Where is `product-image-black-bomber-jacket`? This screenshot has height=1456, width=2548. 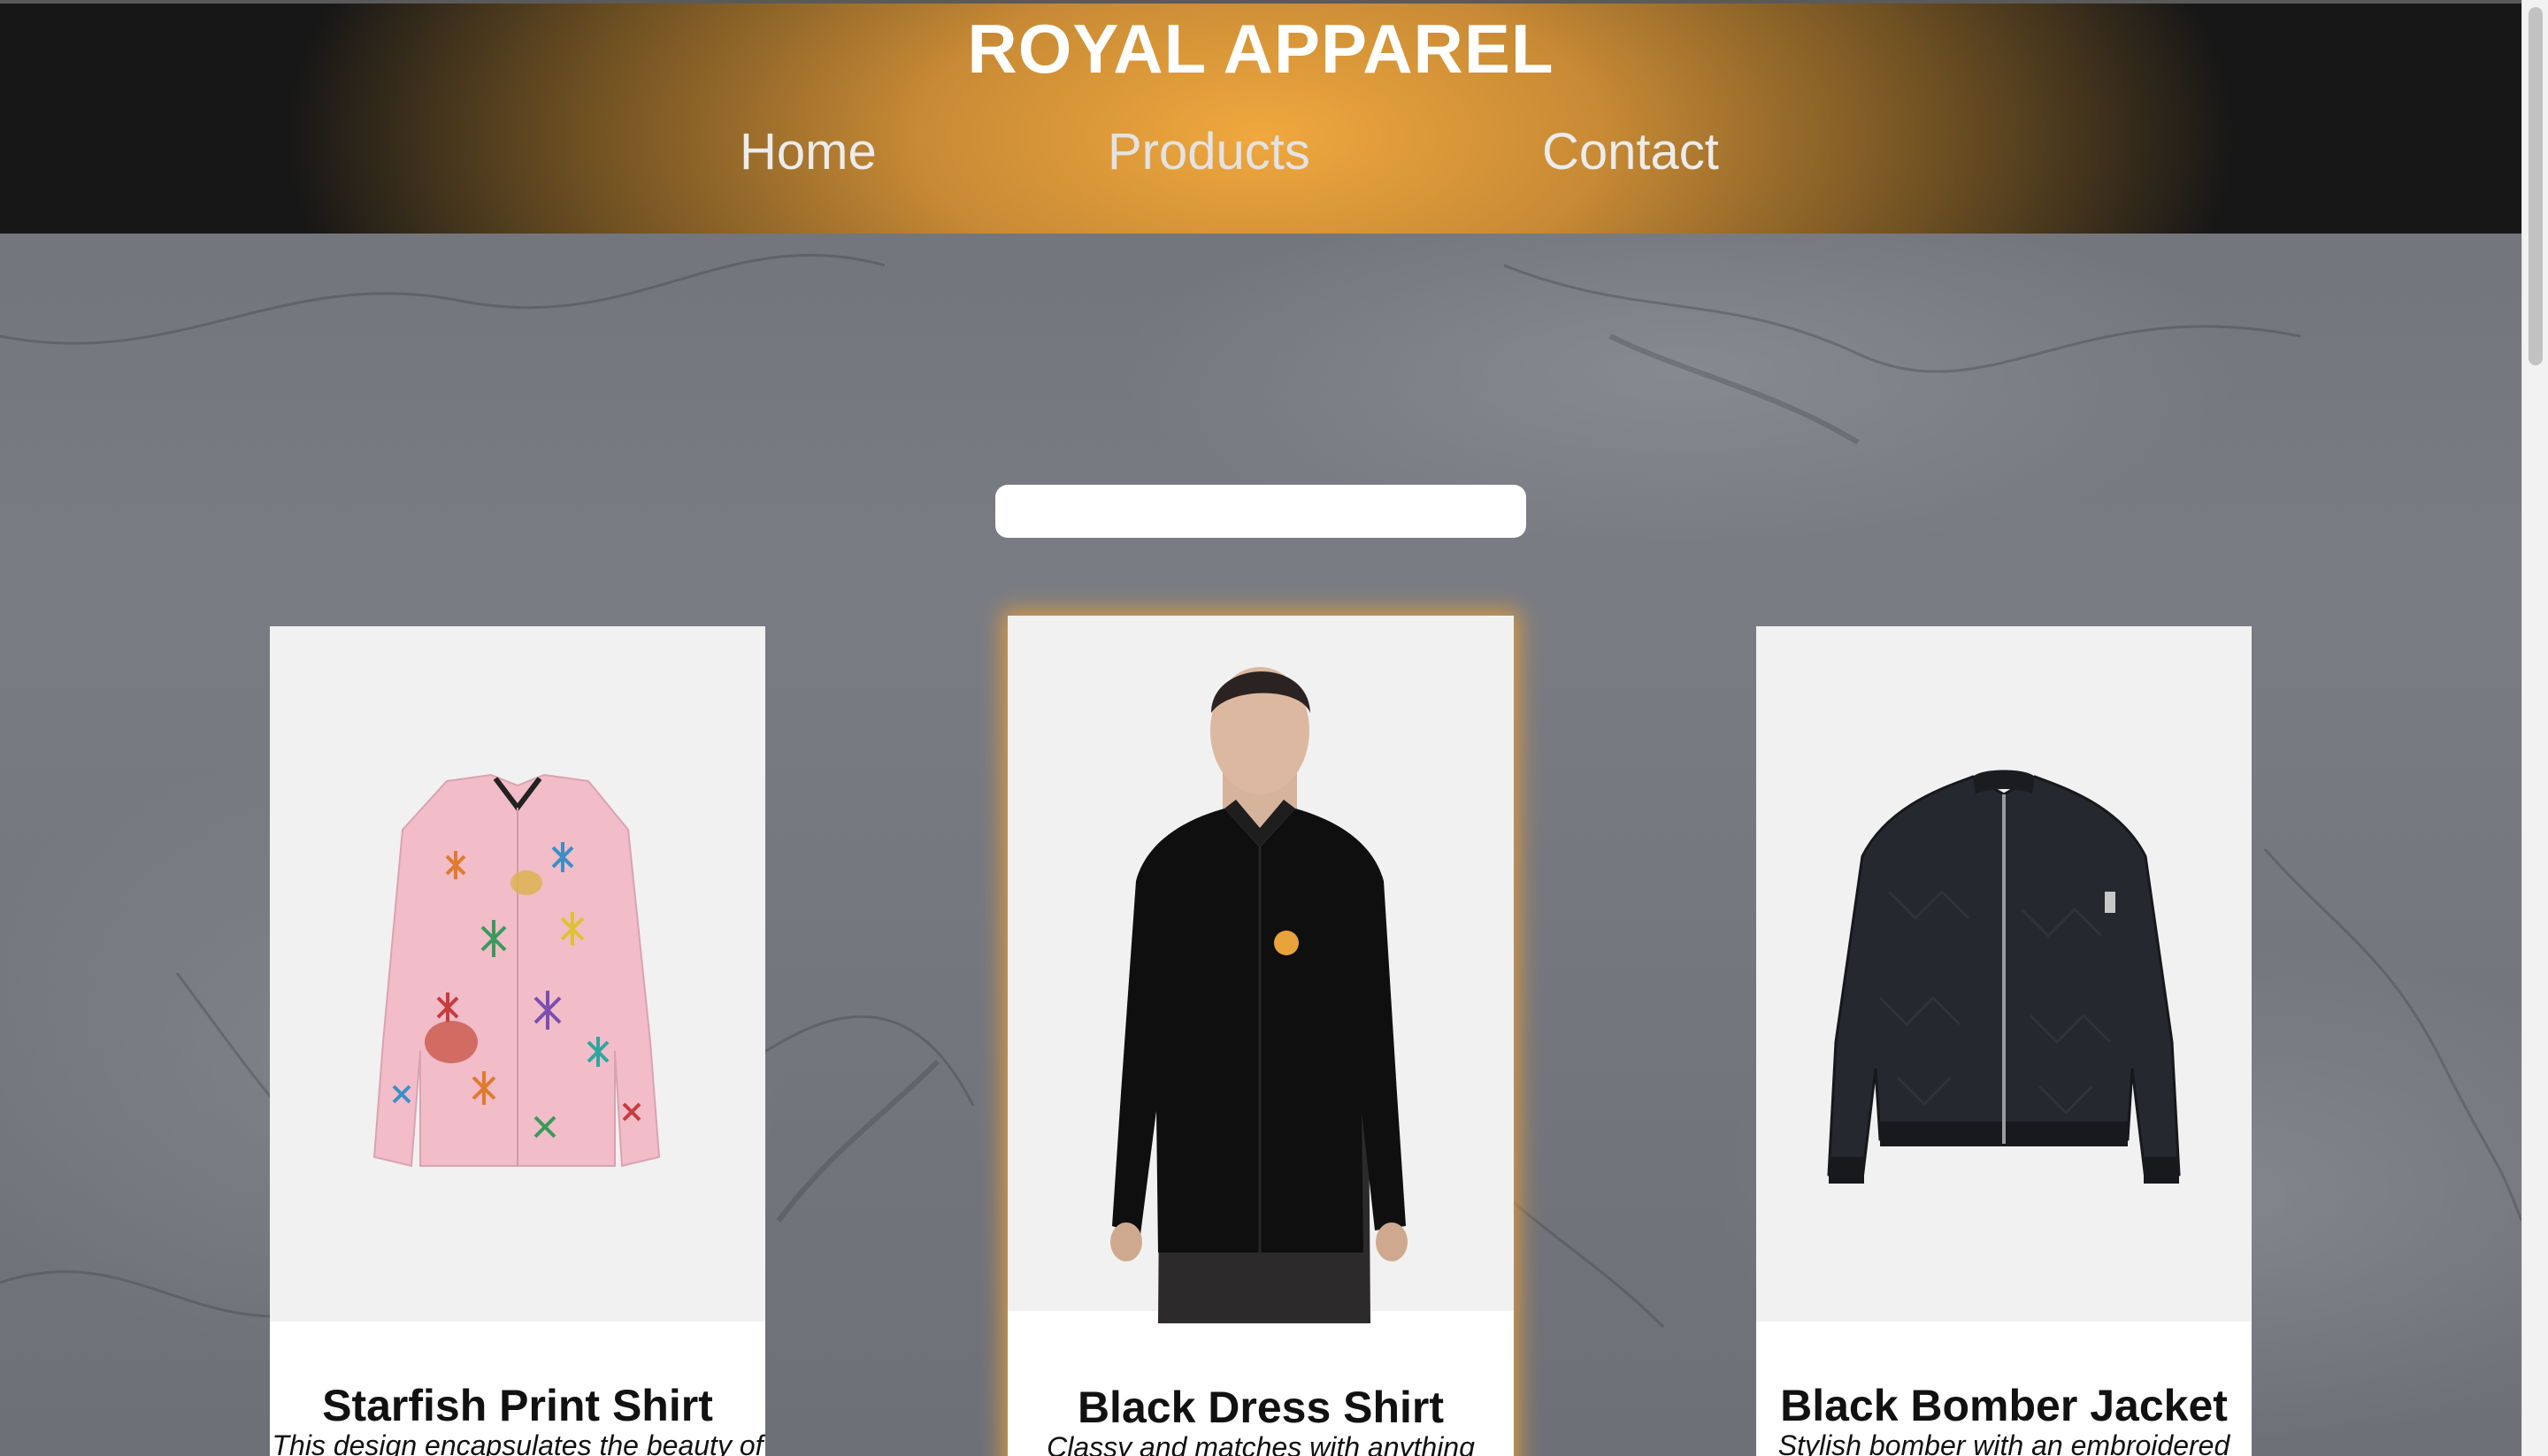
product-image-black-bomber-jacket is located at coordinates (2004, 974).